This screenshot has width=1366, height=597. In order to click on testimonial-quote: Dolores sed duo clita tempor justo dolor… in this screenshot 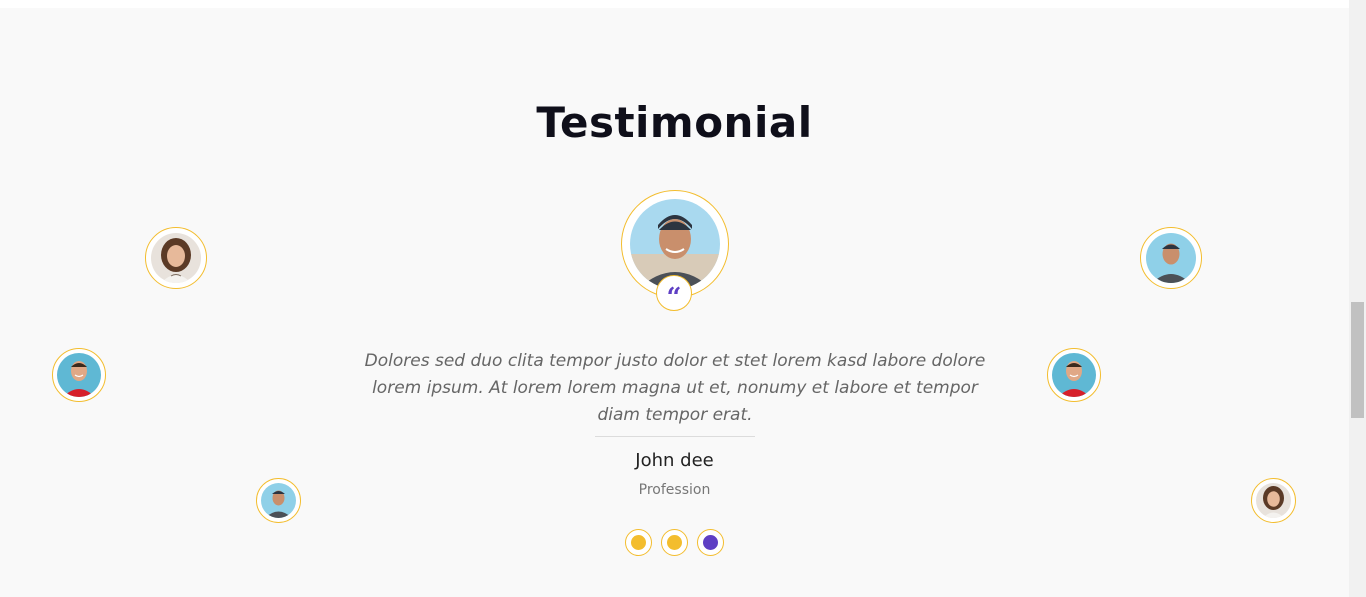, I will do `click(675, 388)`.